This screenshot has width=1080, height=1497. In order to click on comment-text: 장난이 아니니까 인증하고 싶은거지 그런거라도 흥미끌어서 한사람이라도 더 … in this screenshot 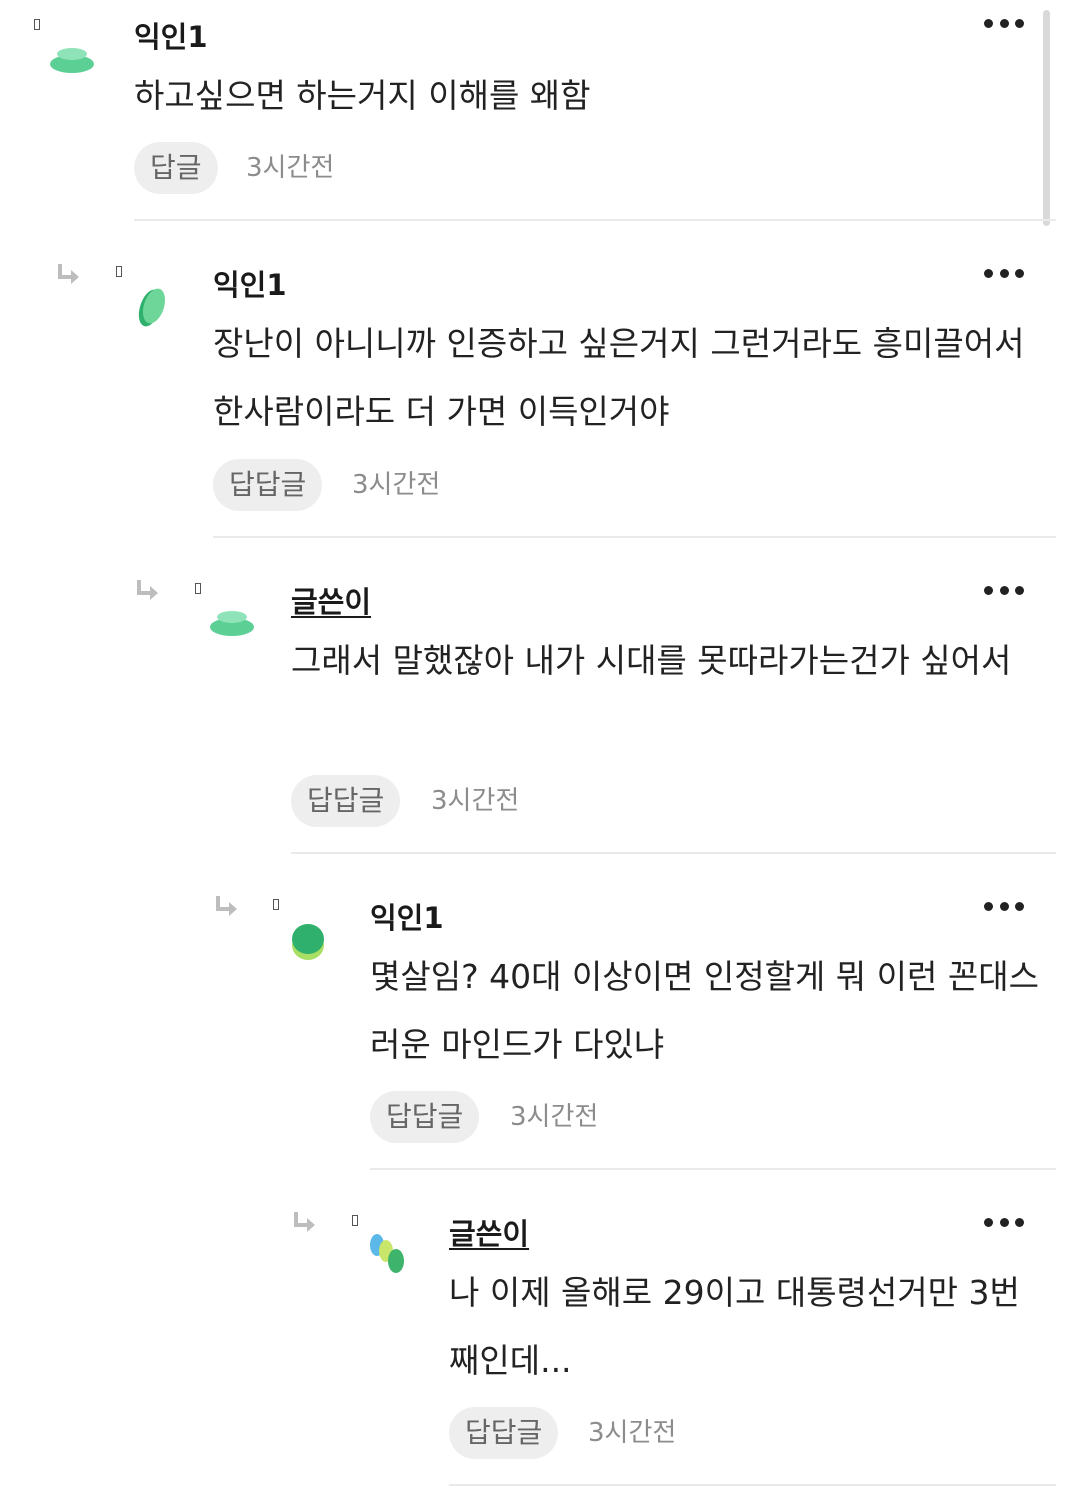, I will do `click(619, 377)`.